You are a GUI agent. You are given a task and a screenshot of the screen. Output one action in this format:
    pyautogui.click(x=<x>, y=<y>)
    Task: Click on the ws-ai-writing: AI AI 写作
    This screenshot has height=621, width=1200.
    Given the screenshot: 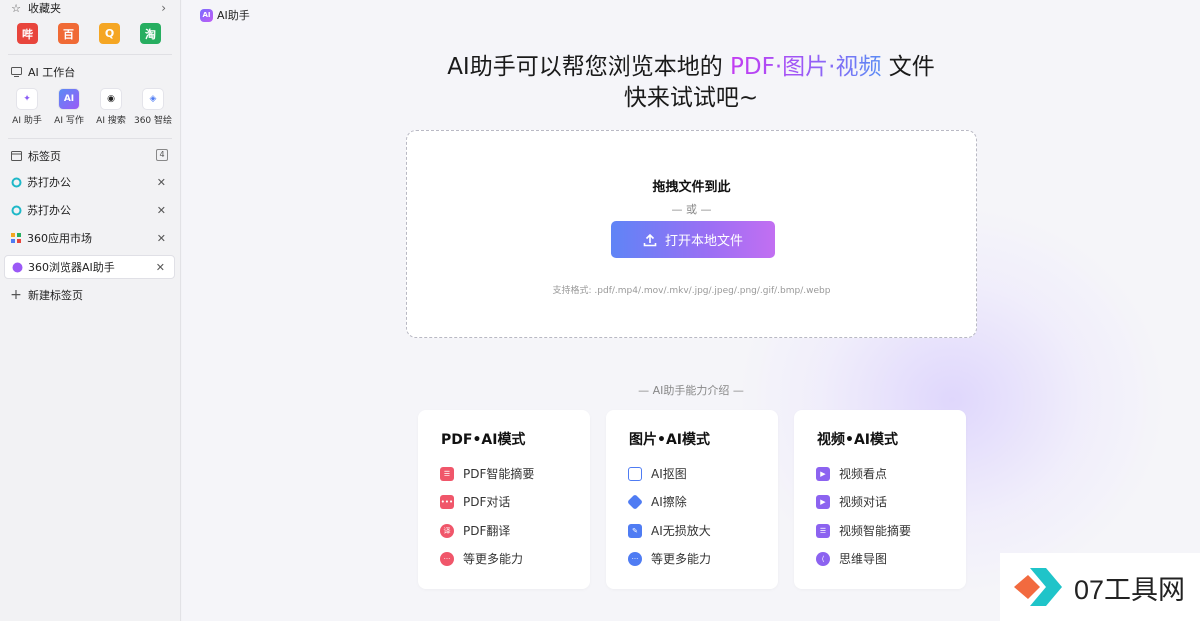 What is the action you would take?
    pyautogui.click(x=69, y=107)
    